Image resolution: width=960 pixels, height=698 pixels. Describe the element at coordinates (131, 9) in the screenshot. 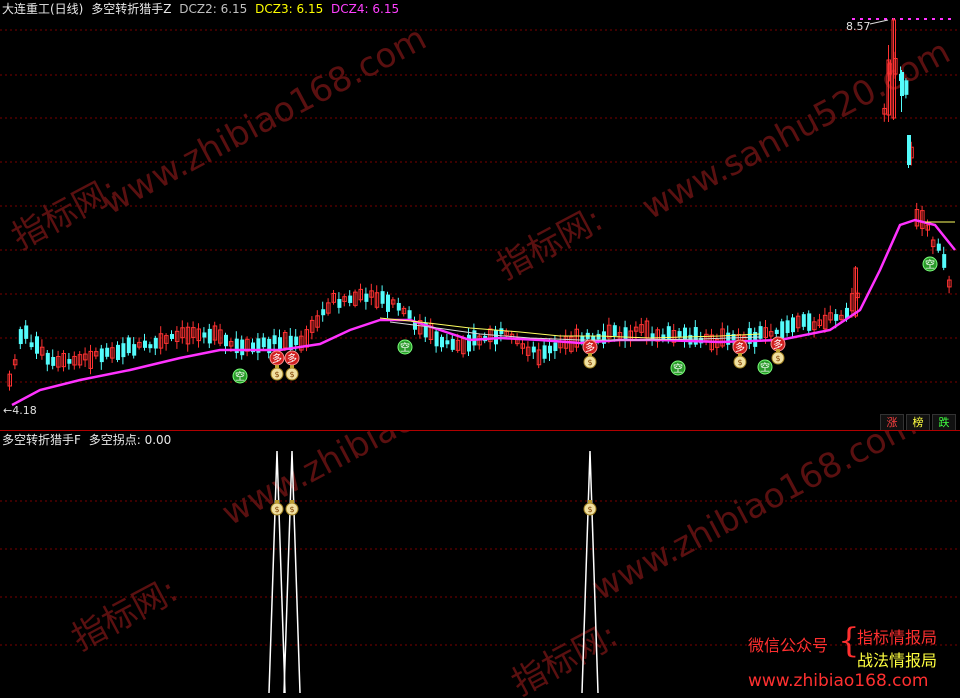

I see `indicator-name: 多空转折猎手Z` at that location.